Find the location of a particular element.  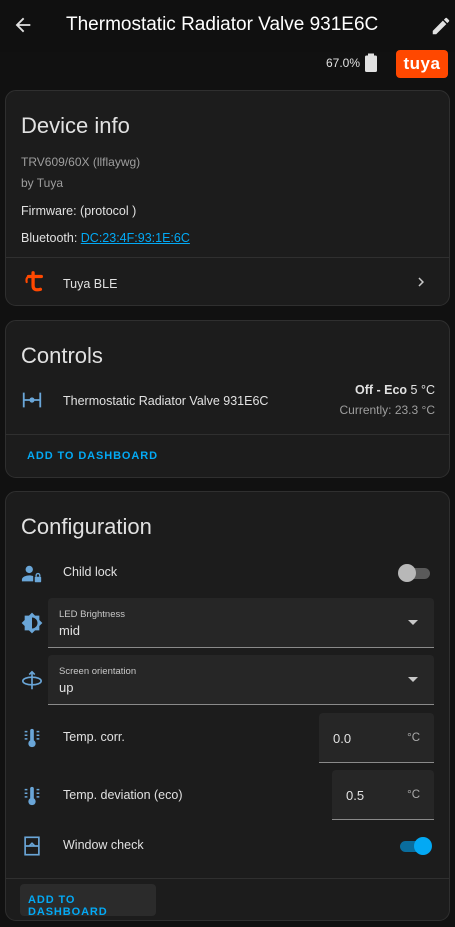

controls-title: Controls is located at coordinates (62, 355).